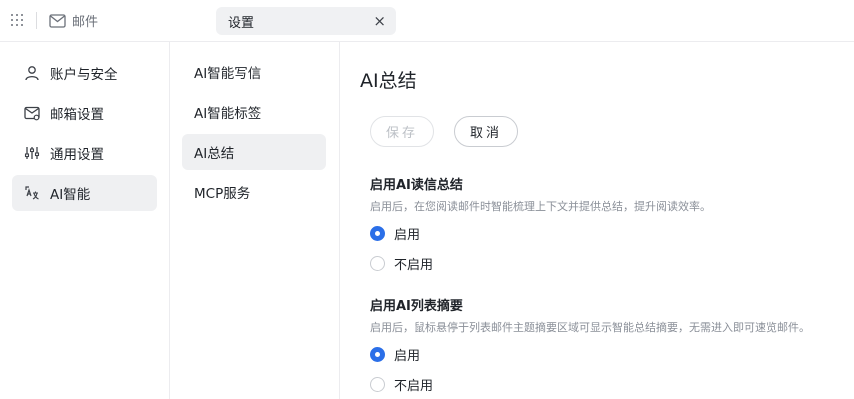 This screenshot has height=399, width=854. I want to click on section-description: 启用后，鼠标悬停于列表邮件主题摘要区域可显示智能总结摘要，无需进入即可速览邮件。, so click(590, 327).